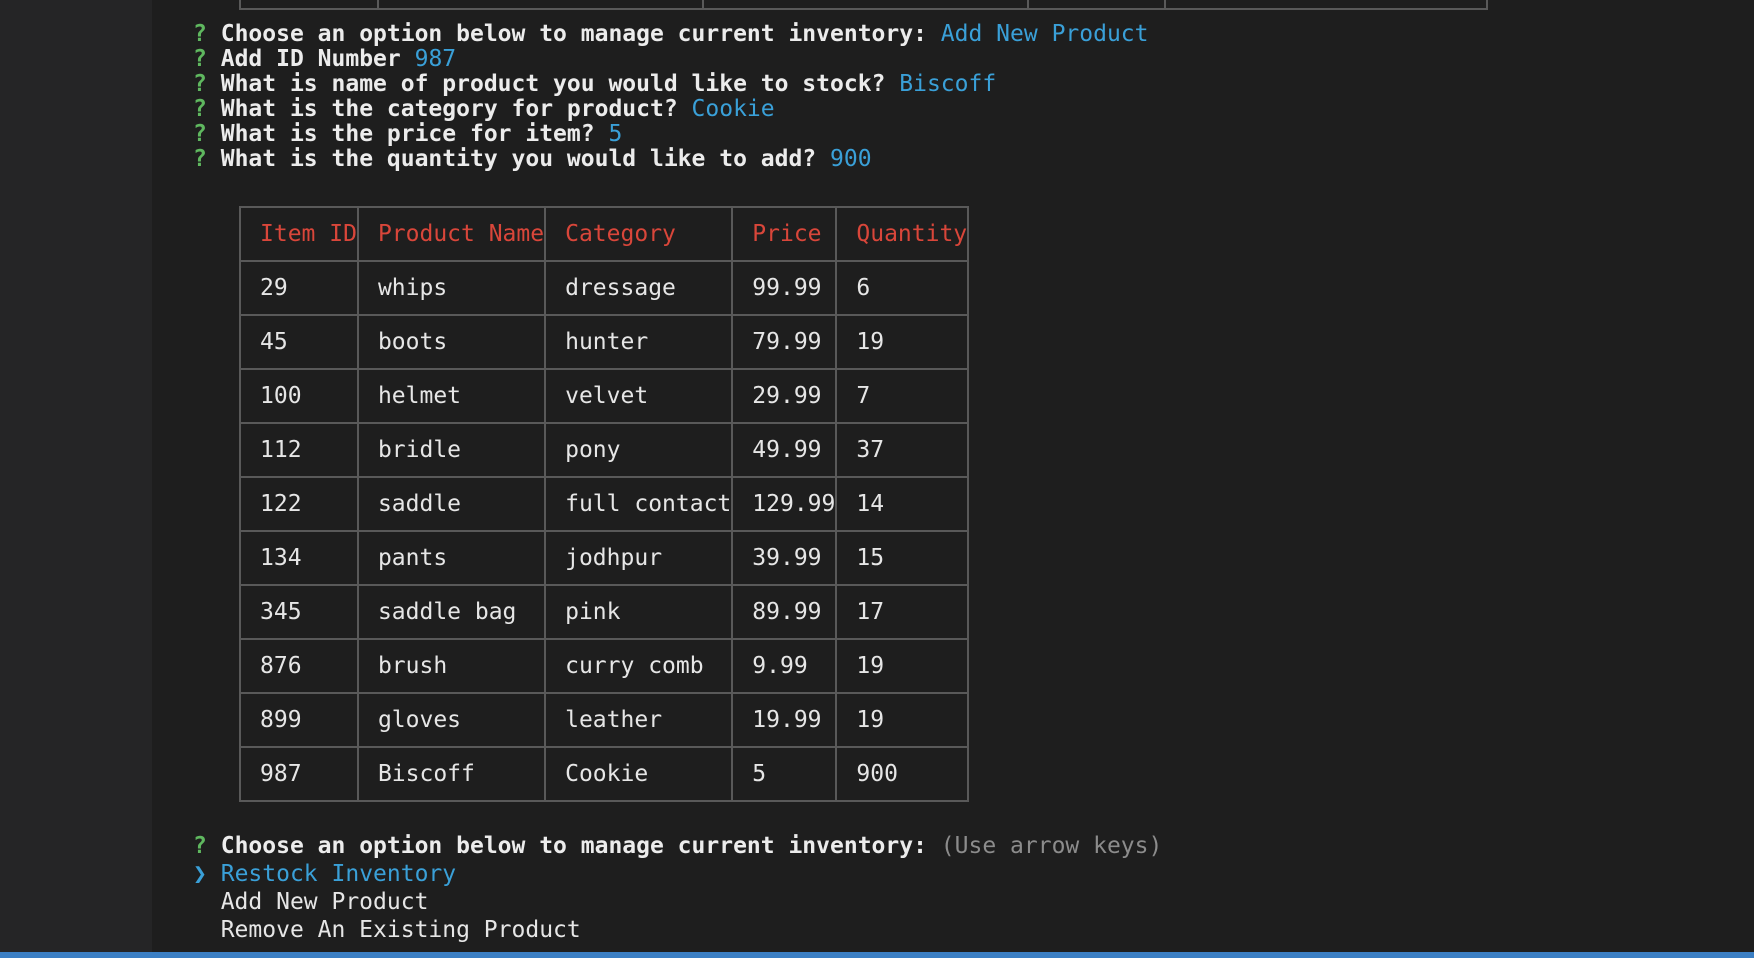  I want to click on cell-price: 89.99, so click(784, 612).